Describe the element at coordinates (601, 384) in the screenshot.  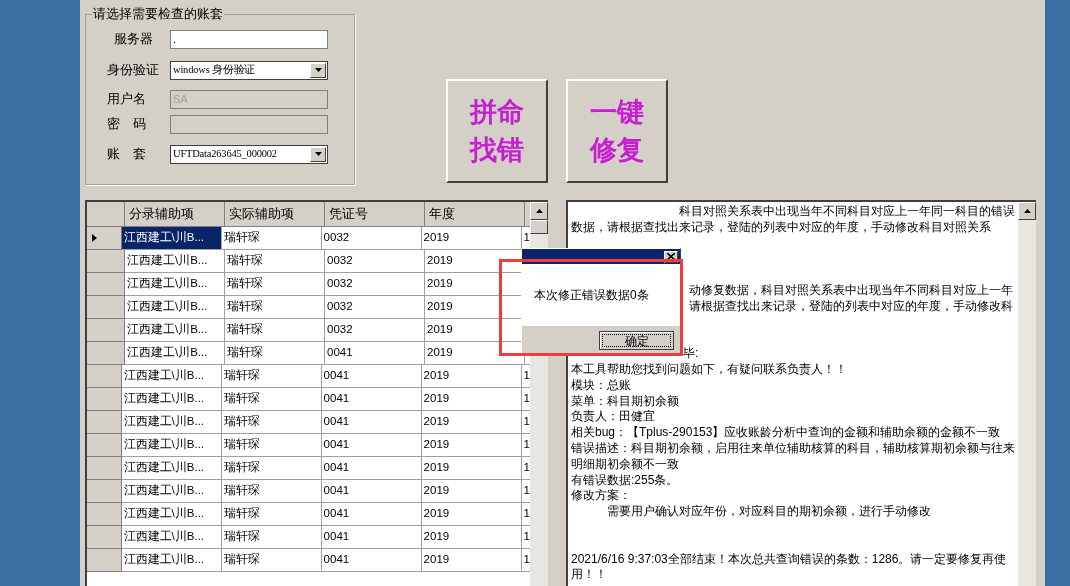
I see `log-line: 模块：总账` at that location.